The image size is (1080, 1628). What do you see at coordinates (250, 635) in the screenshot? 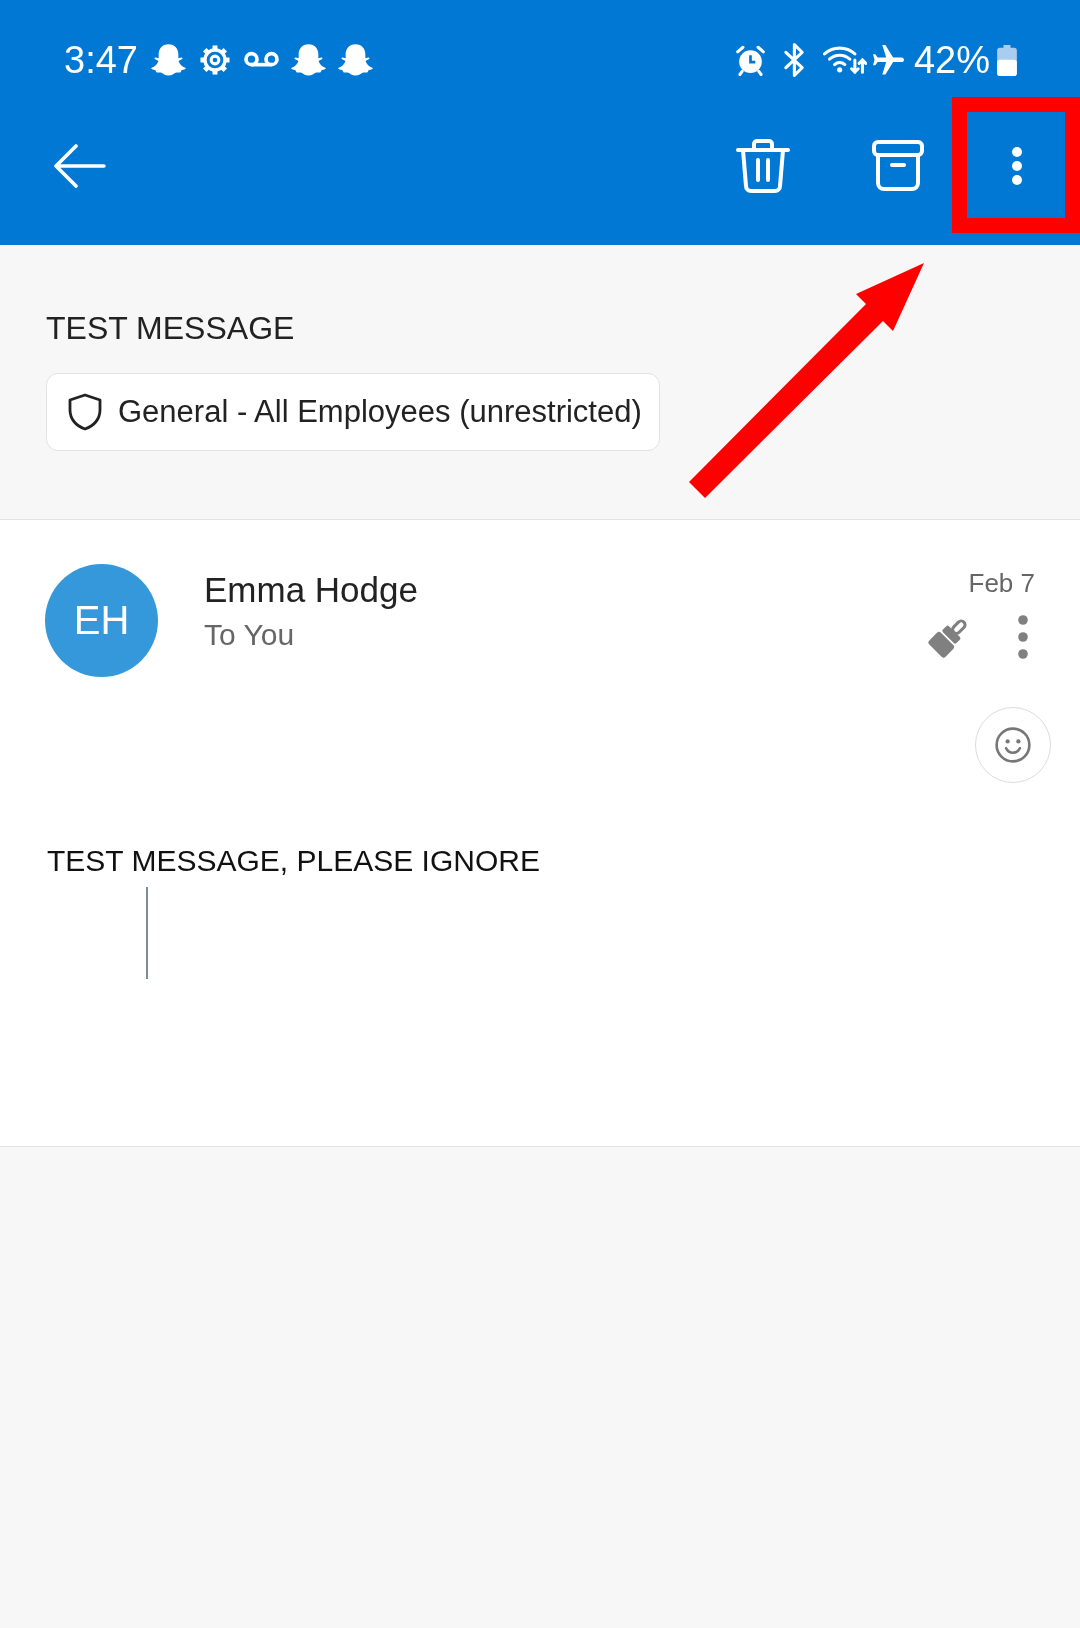
I see `recipients: To You` at bounding box center [250, 635].